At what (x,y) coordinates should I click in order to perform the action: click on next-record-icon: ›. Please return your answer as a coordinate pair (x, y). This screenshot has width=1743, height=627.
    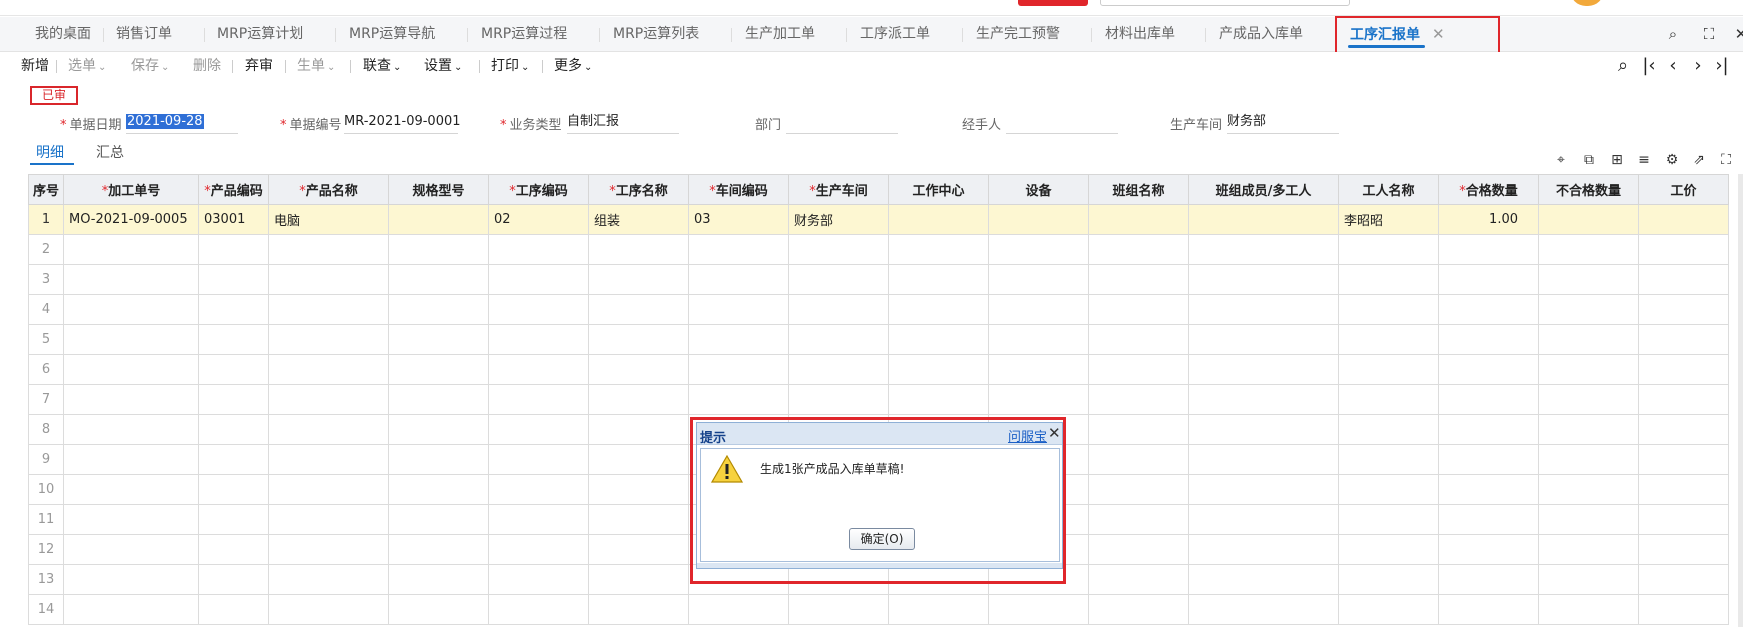
    Looking at the image, I should click on (1698, 66).